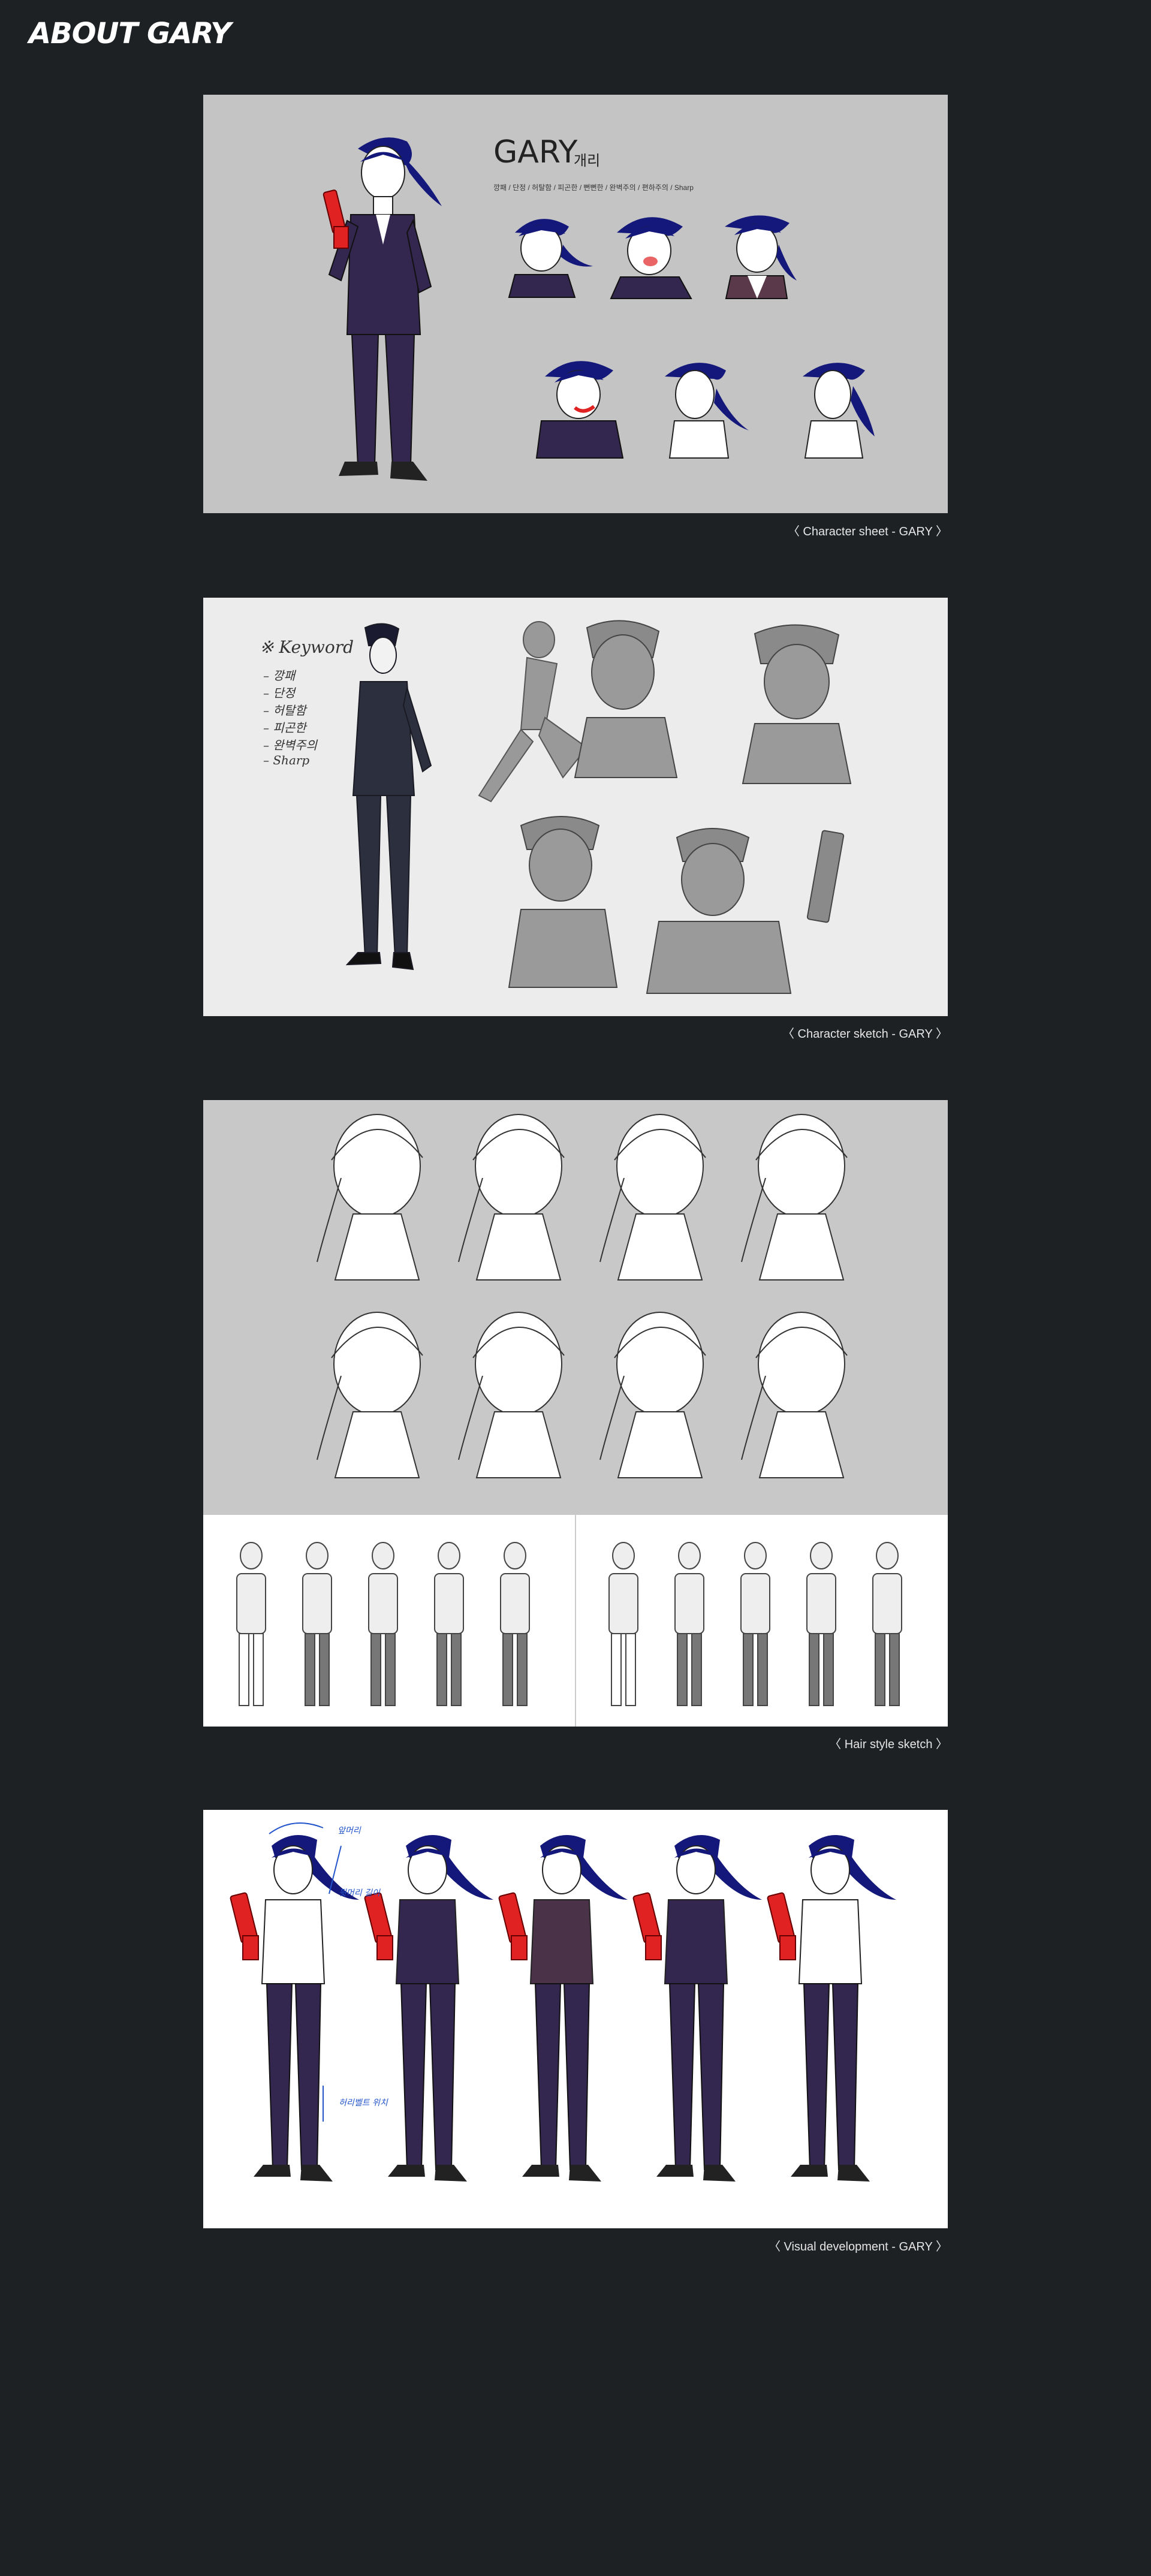 This screenshot has width=1151, height=2576. I want to click on hair-lineup, so click(569, 1624).